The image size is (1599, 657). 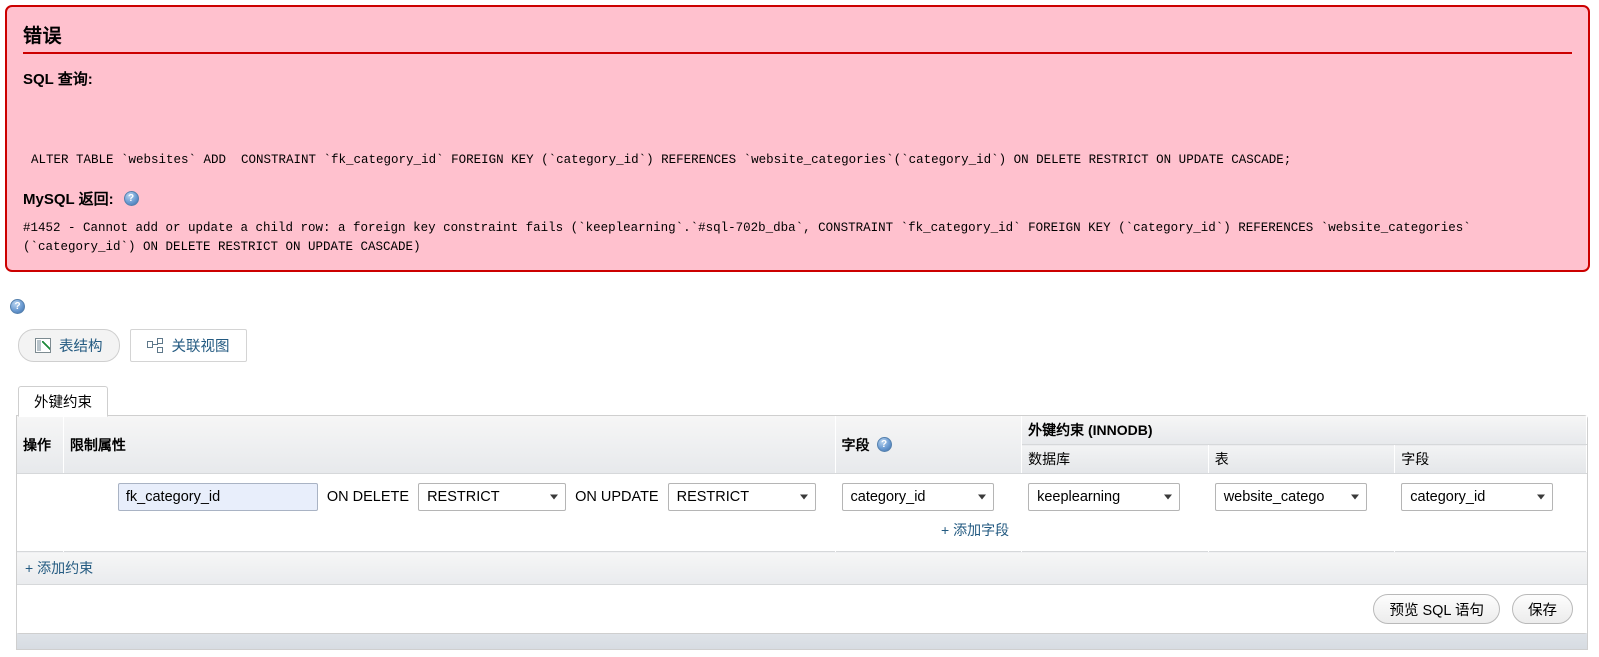 I want to click on header-foreign-key-group: 外键约束 (INNODB), so click(x=1304, y=430).